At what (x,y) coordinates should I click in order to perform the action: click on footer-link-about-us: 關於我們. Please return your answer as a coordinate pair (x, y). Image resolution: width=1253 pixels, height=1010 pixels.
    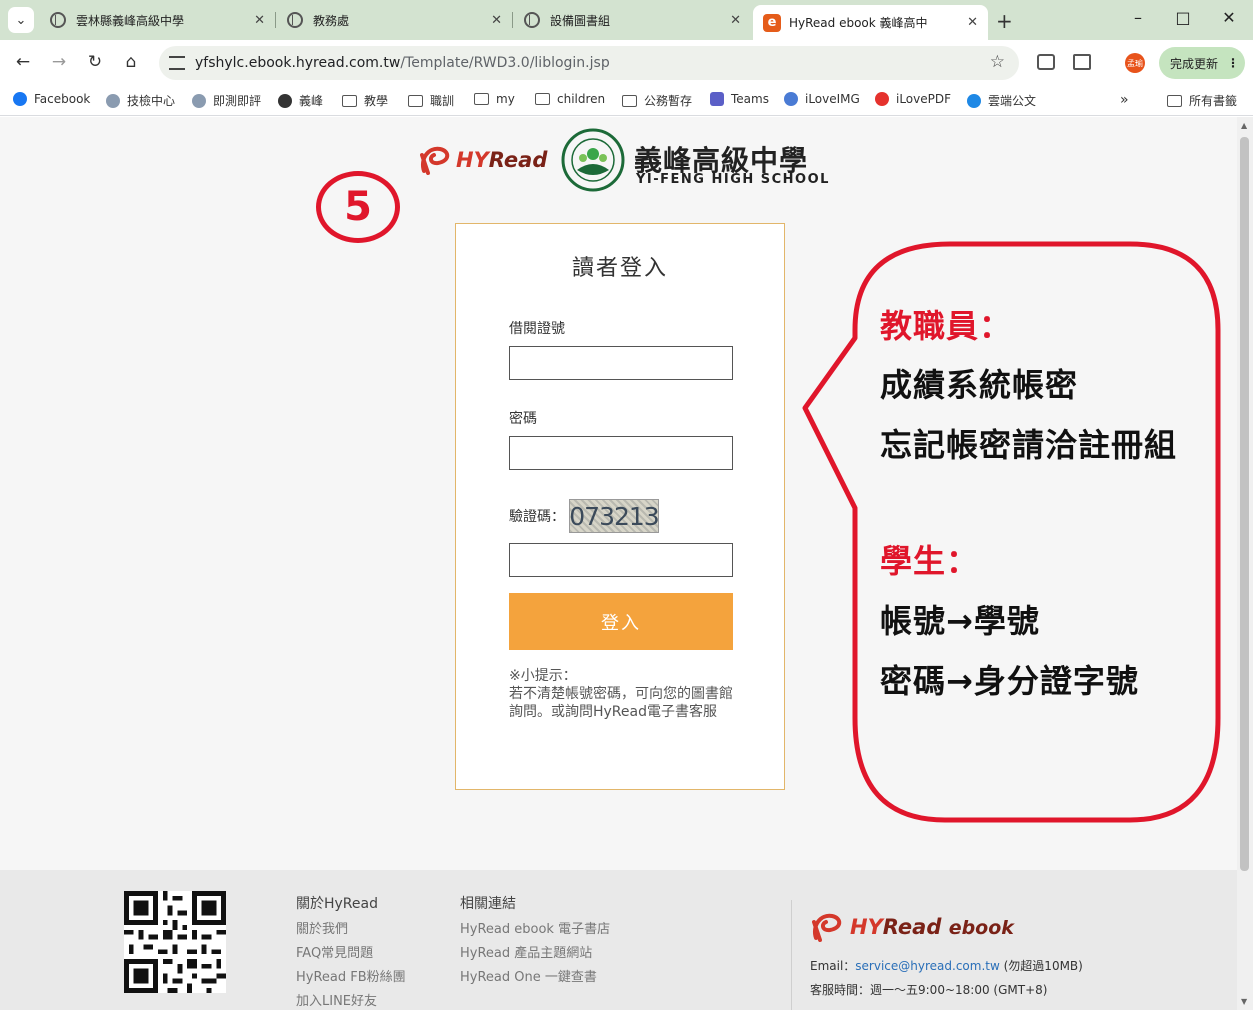
    Looking at the image, I should click on (322, 927).